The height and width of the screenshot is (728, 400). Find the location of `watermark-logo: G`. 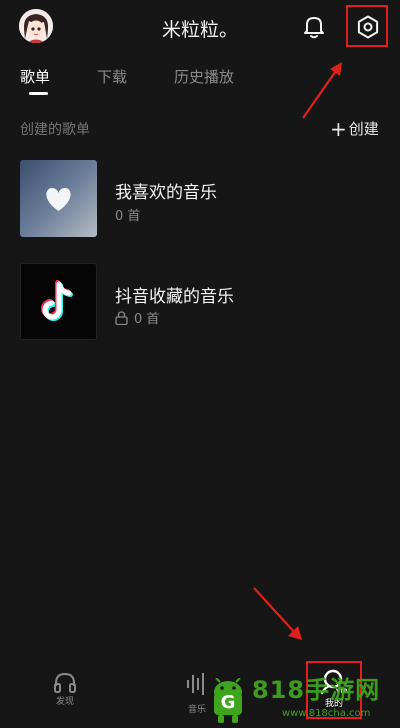

watermark-logo: G is located at coordinates (228, 701).